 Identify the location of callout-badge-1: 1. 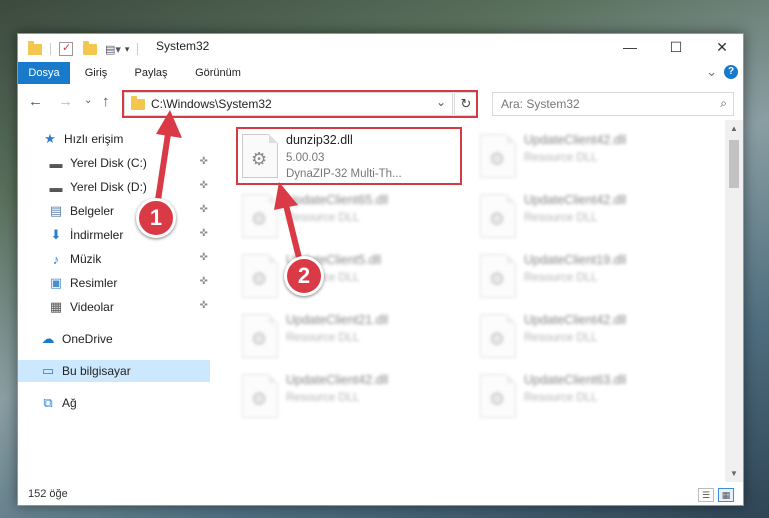
(156, 218).